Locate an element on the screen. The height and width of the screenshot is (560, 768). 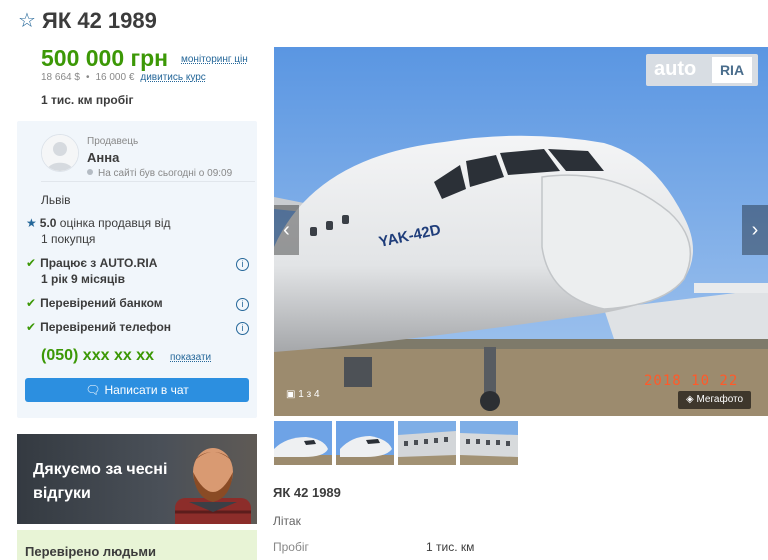
star-icon: ★ is located at coordinates (31, 223).